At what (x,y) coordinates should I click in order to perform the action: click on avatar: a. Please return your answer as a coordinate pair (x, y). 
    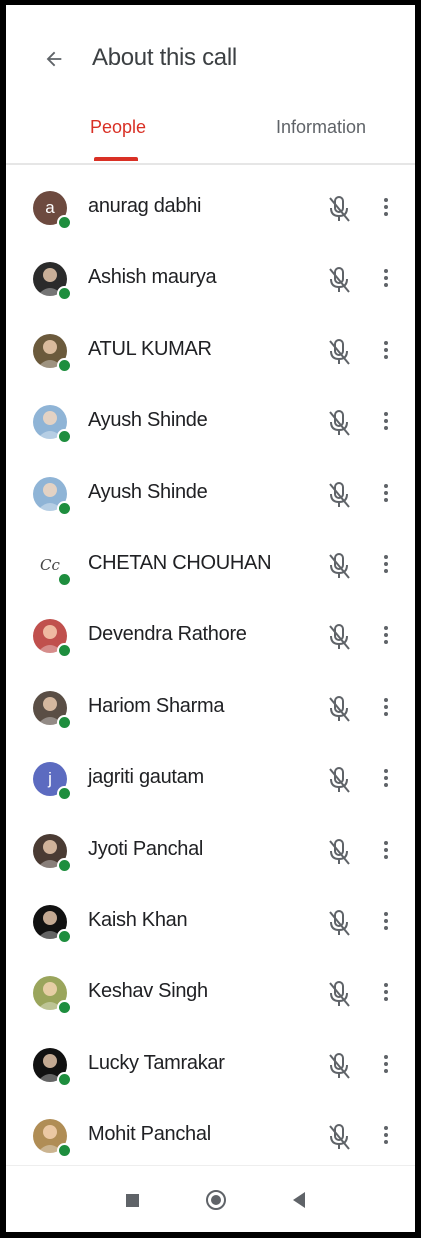
    Looking at the image, I should click on (52, 210).